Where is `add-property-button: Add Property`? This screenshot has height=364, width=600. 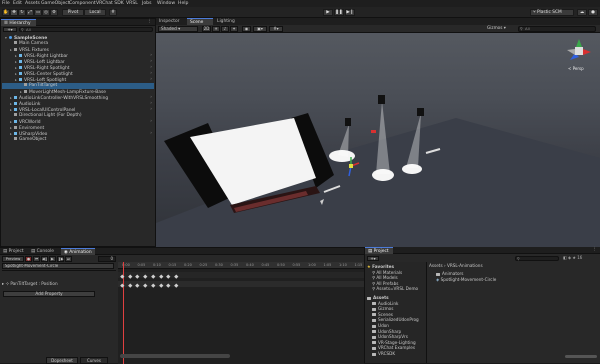 add-property-button: Add Property is located at coordinates (49, 294).